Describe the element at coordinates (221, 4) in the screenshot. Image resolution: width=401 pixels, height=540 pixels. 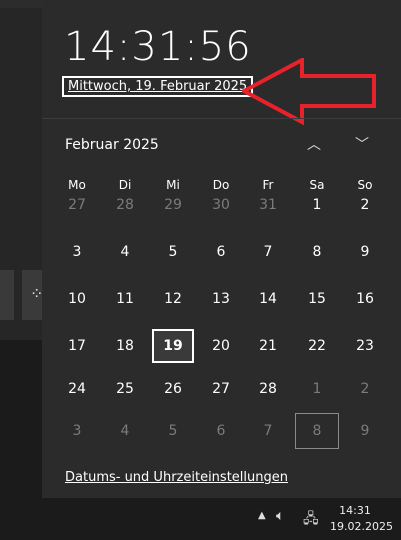
I see `background-top-strip` at that location.